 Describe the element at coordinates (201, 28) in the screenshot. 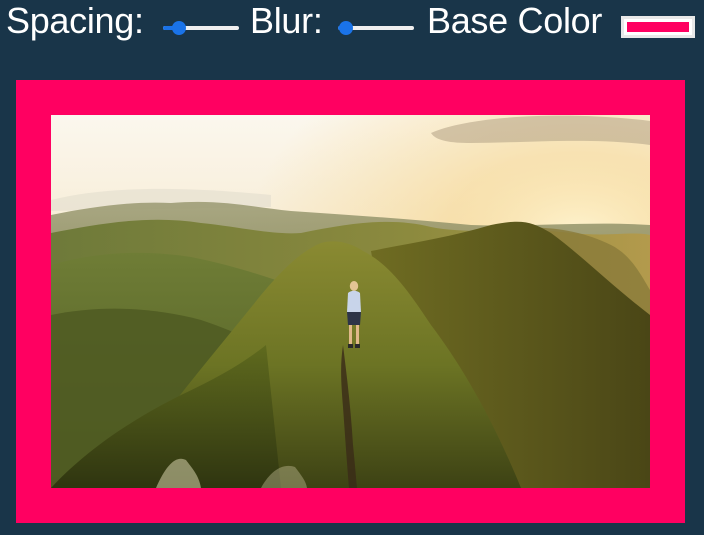

I see `spacing-slider` at that location.